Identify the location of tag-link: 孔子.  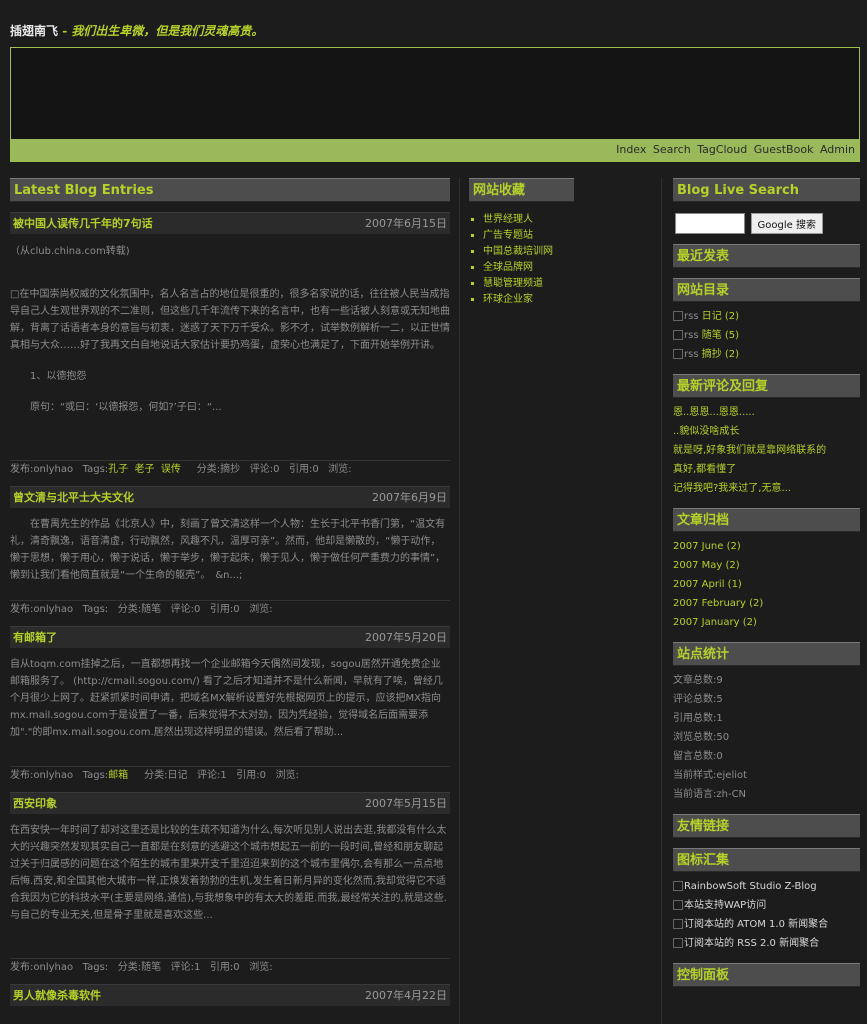
(118, 469).